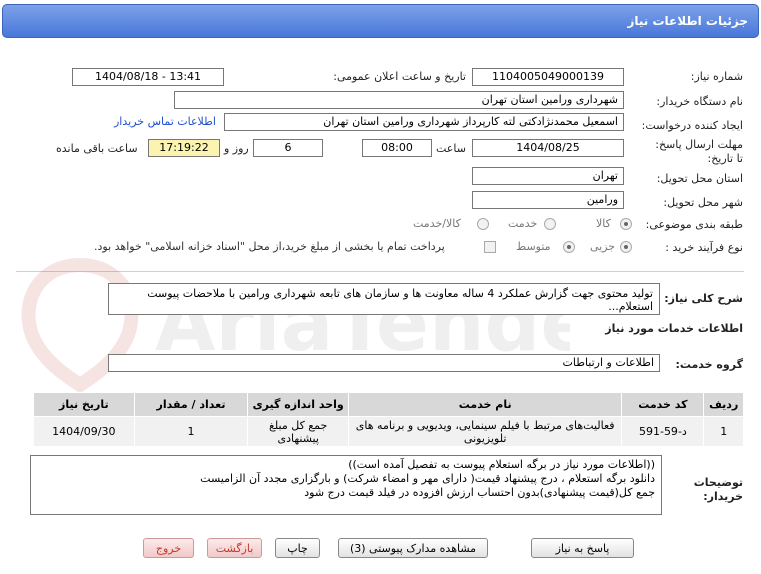 The image size is (761, 574). I want to click on announce-label: تاریخ و ساعت اعلان عمومی:, so click(399, 76).